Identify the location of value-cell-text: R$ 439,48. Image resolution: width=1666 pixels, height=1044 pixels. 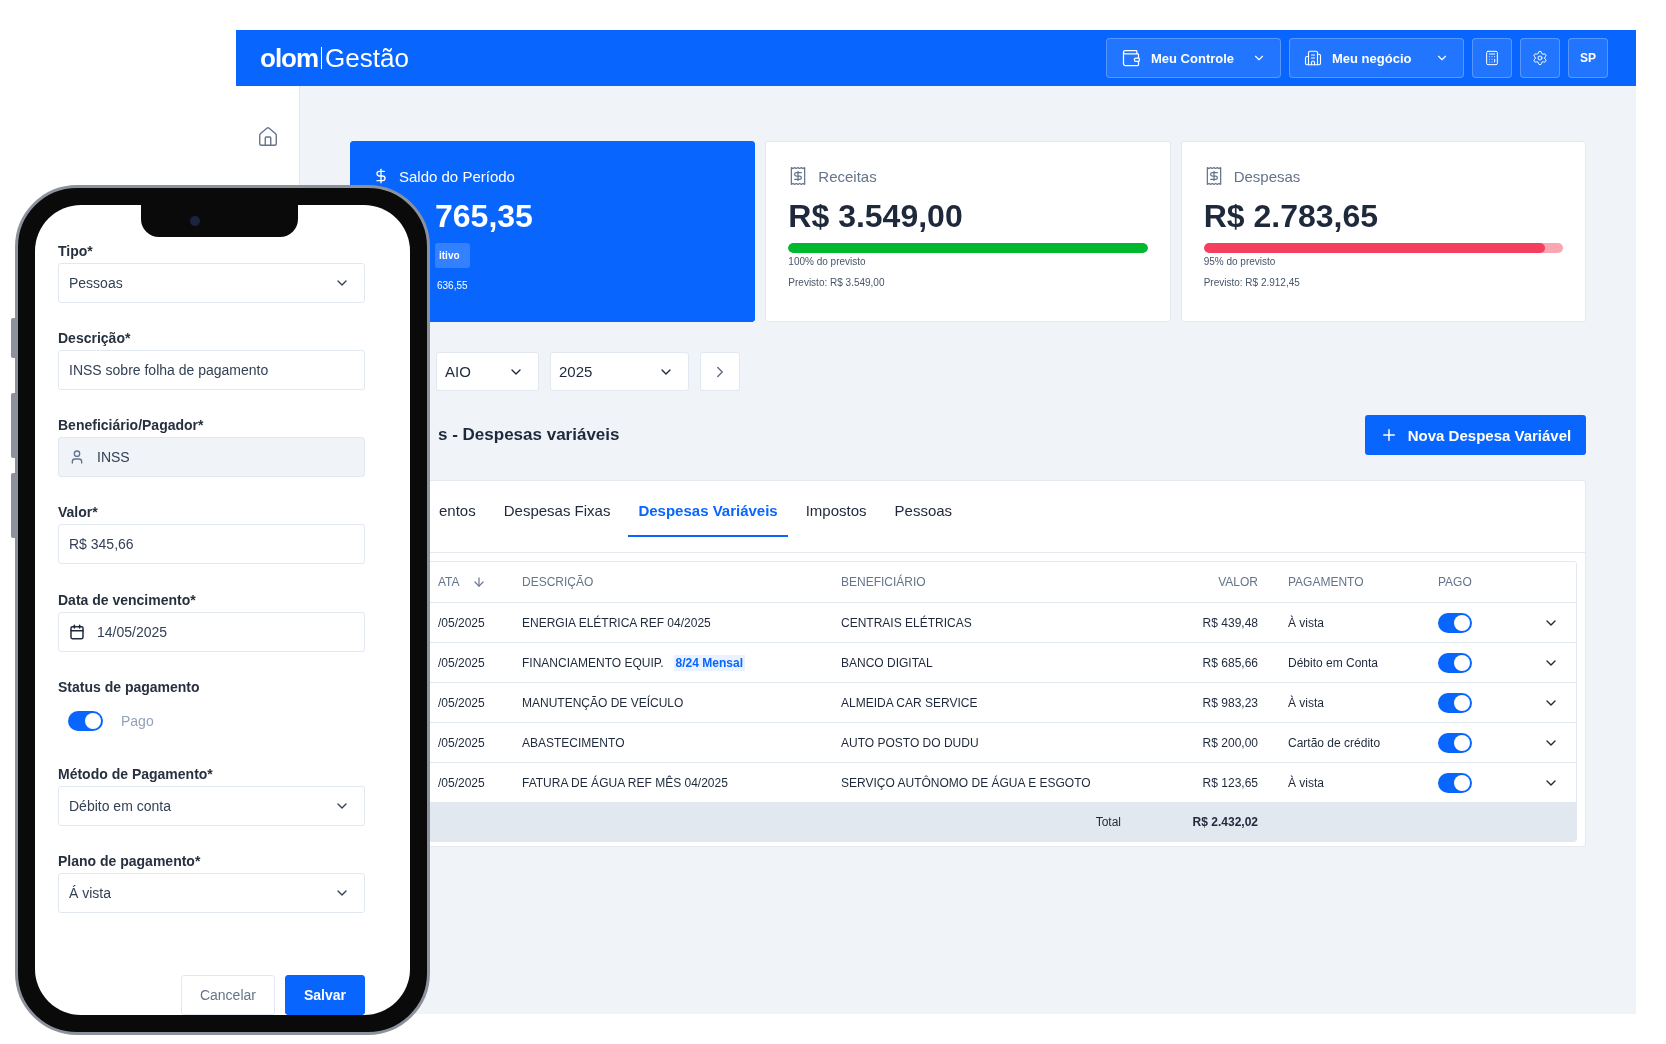
(1229, 622).